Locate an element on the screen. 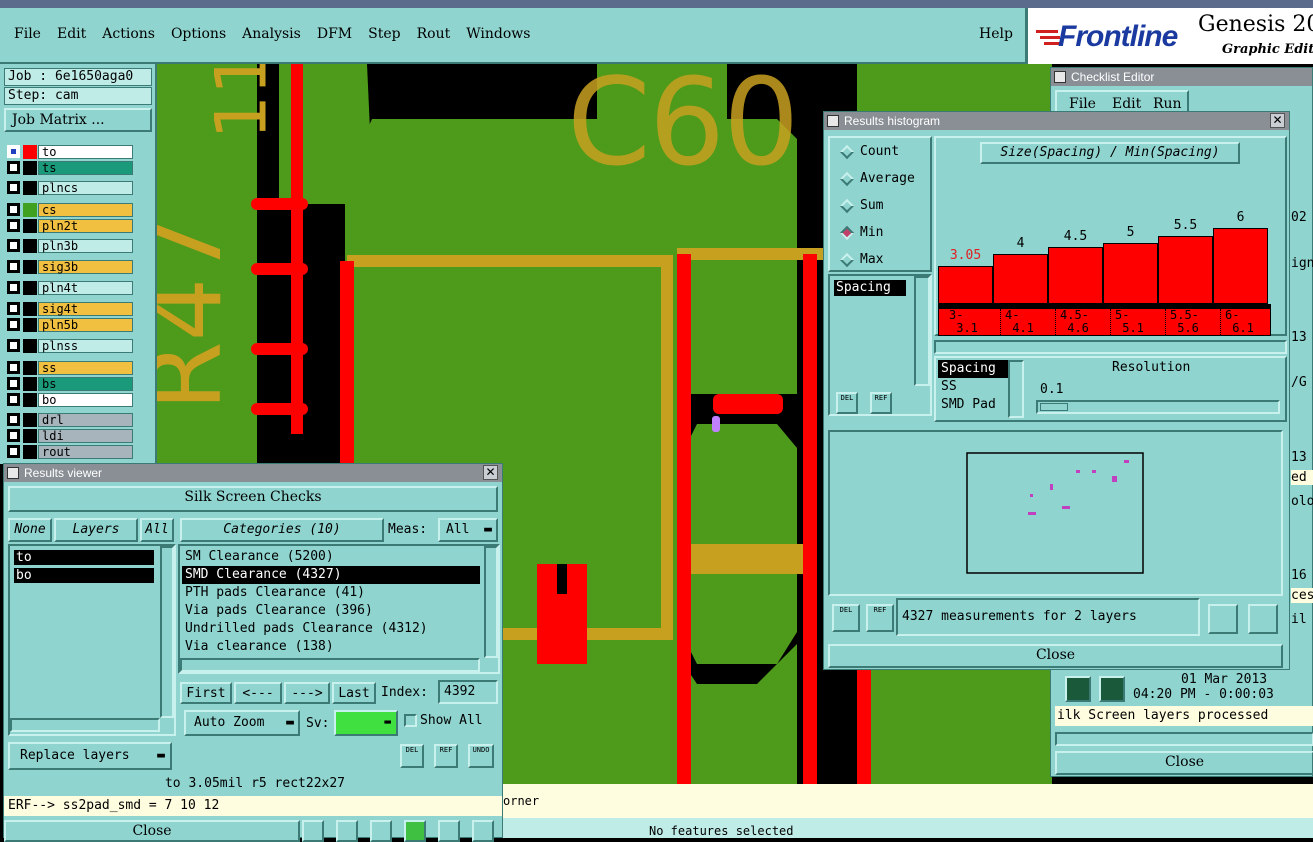  layer-row-rout: rout is located at coordinates (70, 451).